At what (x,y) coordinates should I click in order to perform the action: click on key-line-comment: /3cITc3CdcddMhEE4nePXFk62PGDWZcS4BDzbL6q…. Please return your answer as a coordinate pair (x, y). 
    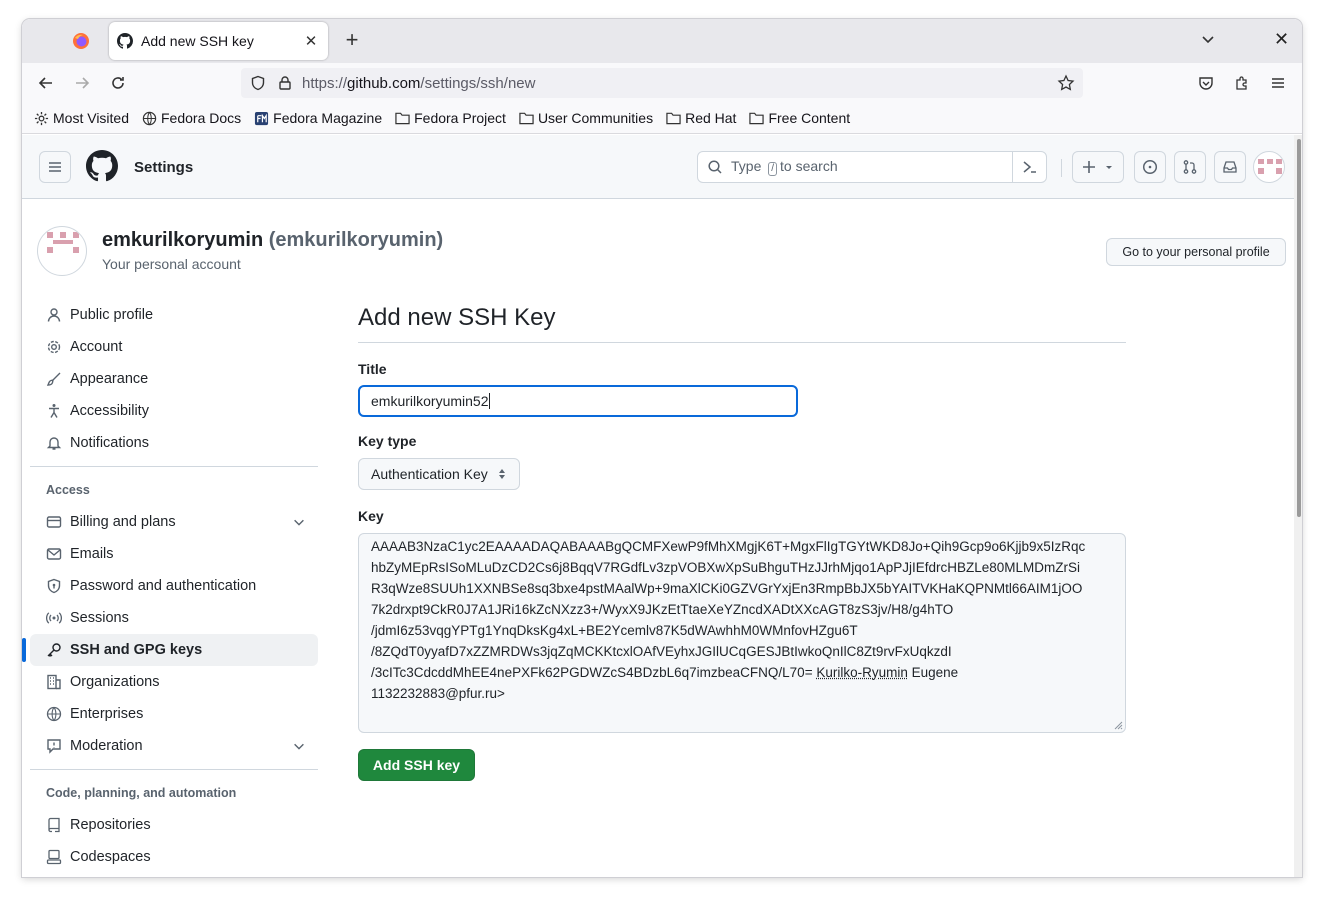
    Looking at the image, I should click on (742, 672).